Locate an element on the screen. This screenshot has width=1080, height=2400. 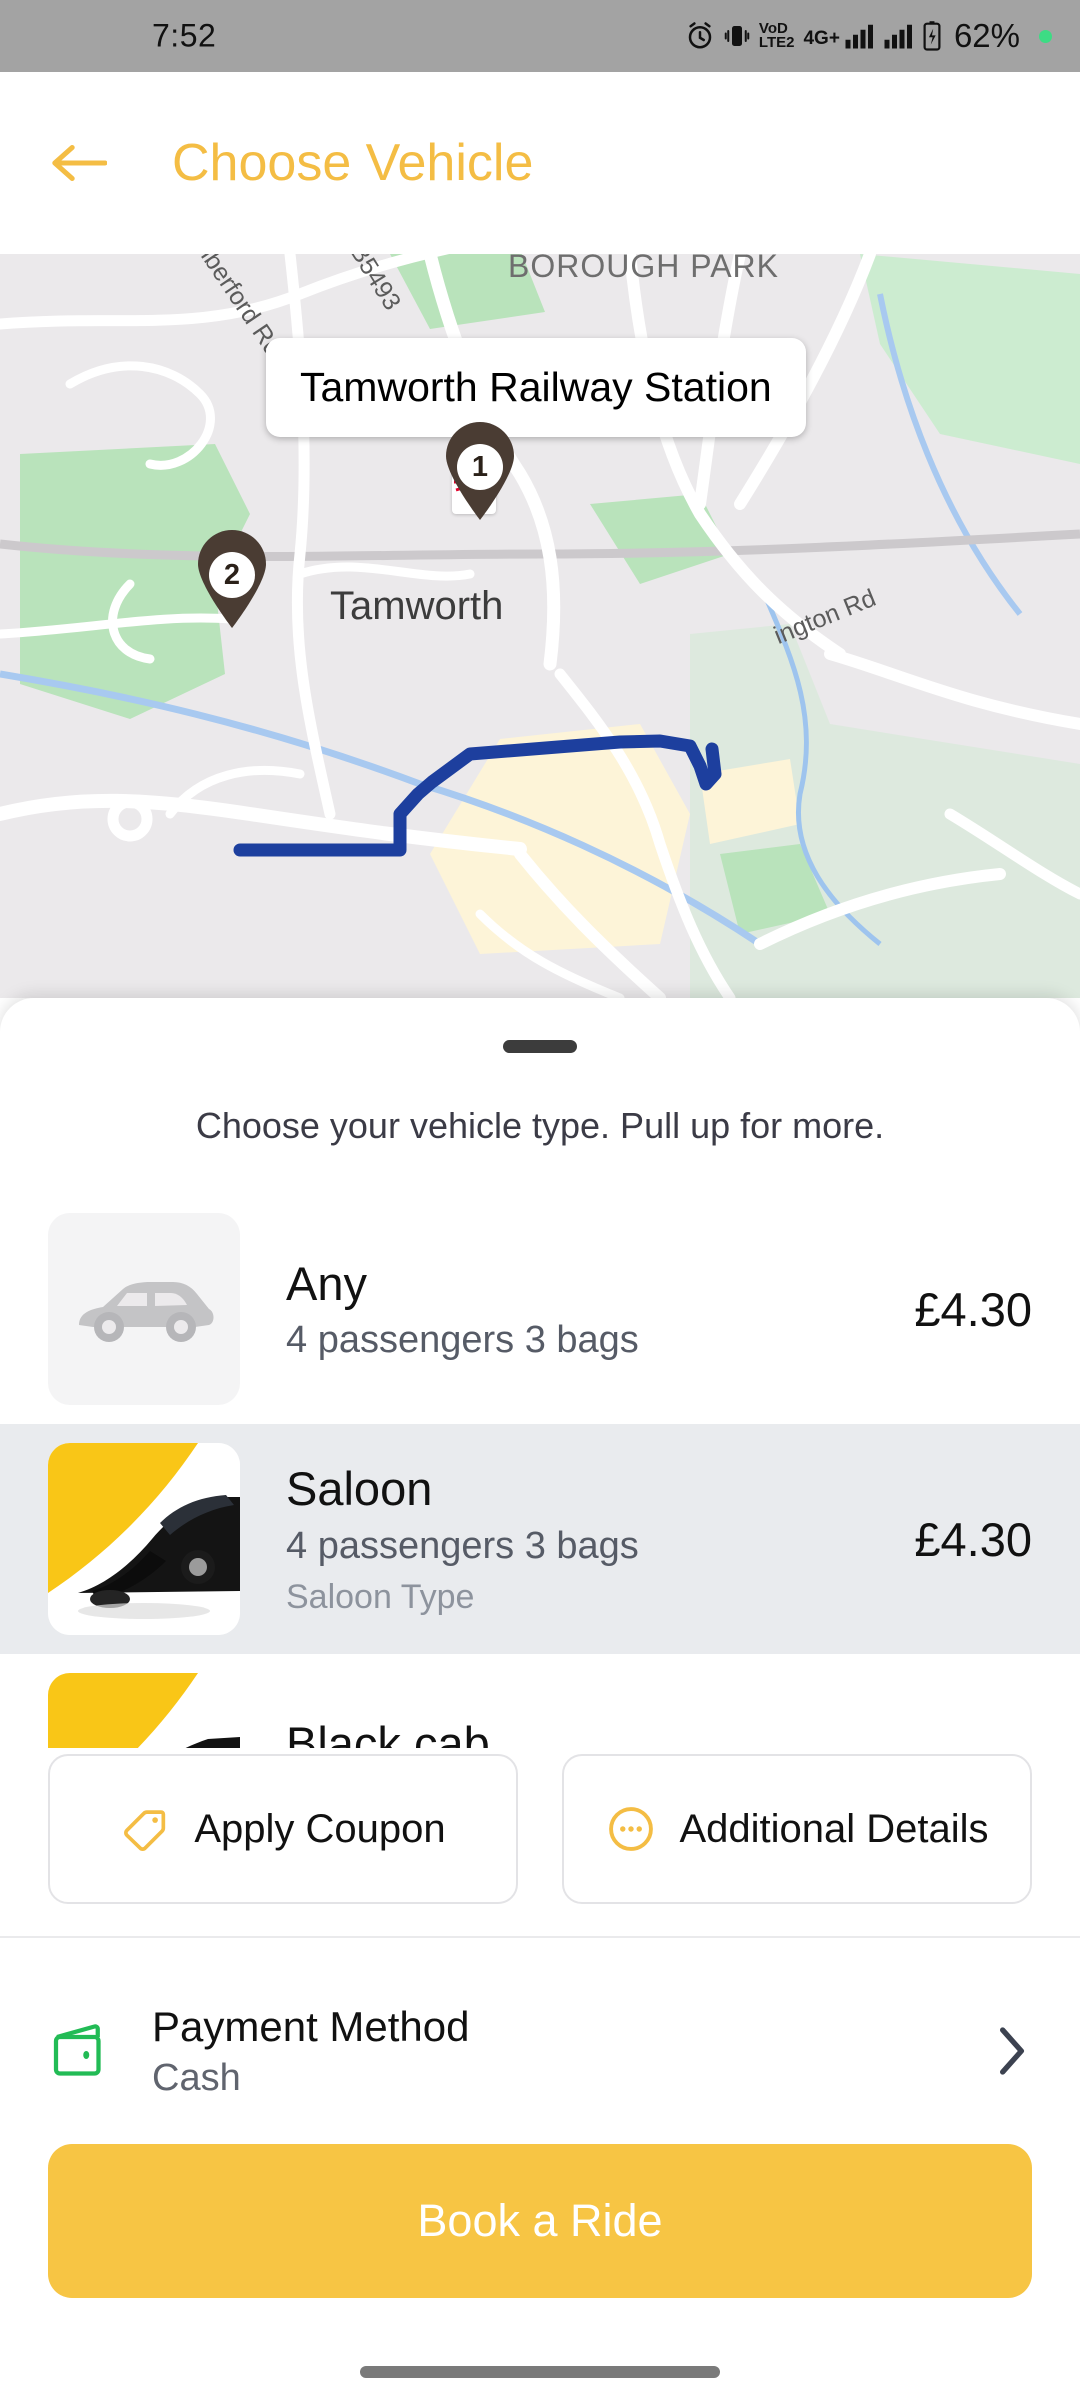
signal-bars-icon is located at coordinates (859, 36).